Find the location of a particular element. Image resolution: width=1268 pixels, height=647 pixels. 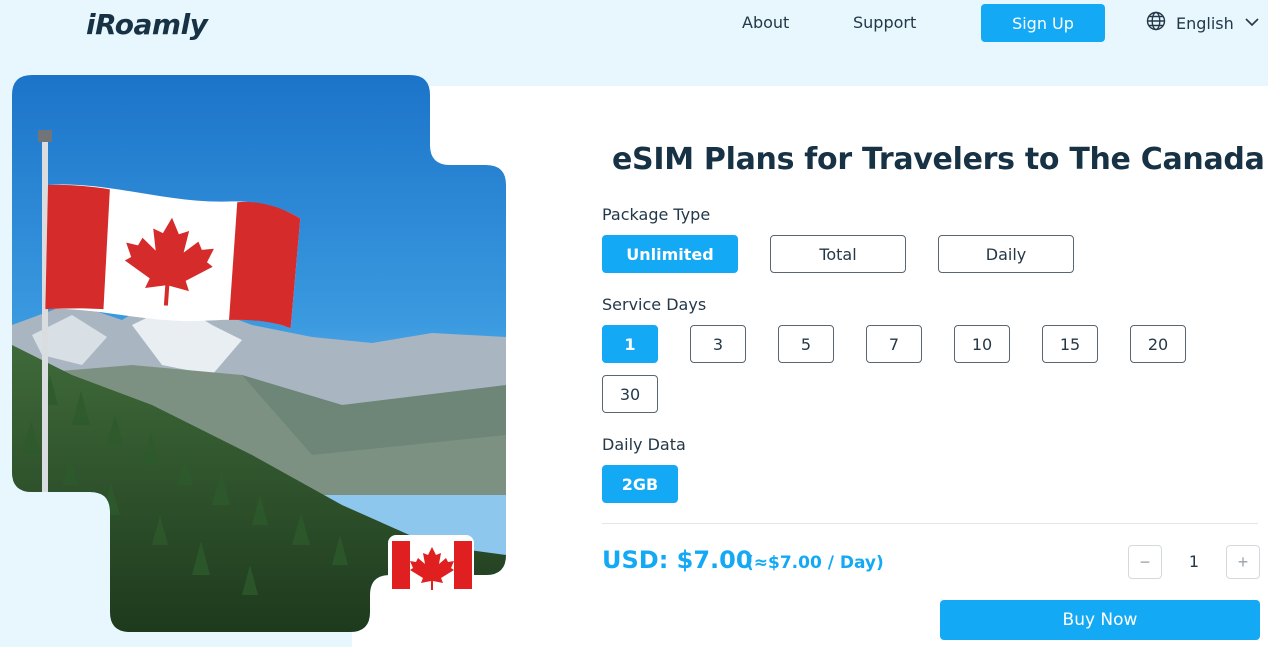

page-title: eSIM Plans for Travelers to The Canada is located at coordinates (938, 159).